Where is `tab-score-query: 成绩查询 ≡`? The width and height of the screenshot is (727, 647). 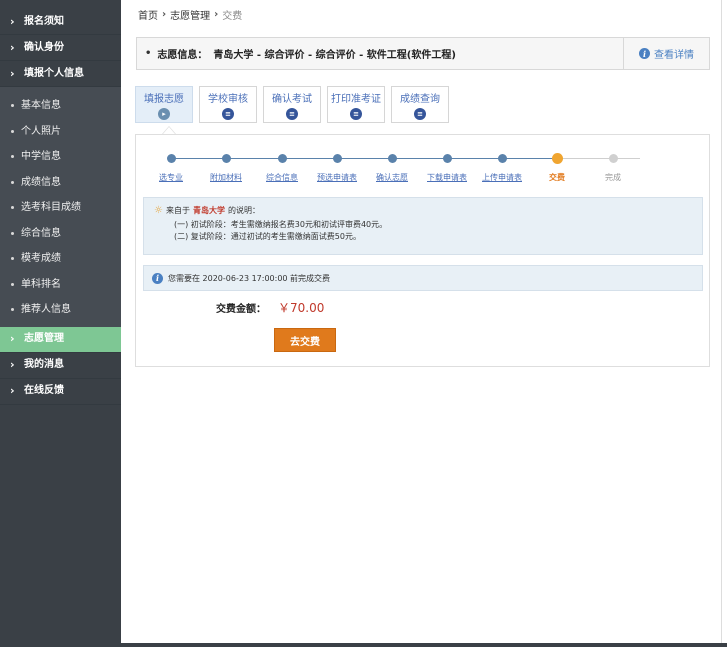
tab-score-query: 成绩查询 ≡ is located at coordinates (420, 104).